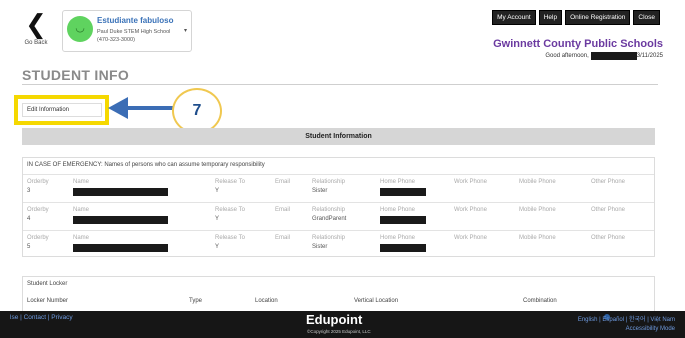 The width and height of the screenshot is (685, 338). Describe the element at coordinates (329, 219) in the screenshot. I see `relationship-value: GrandParent` at that location.